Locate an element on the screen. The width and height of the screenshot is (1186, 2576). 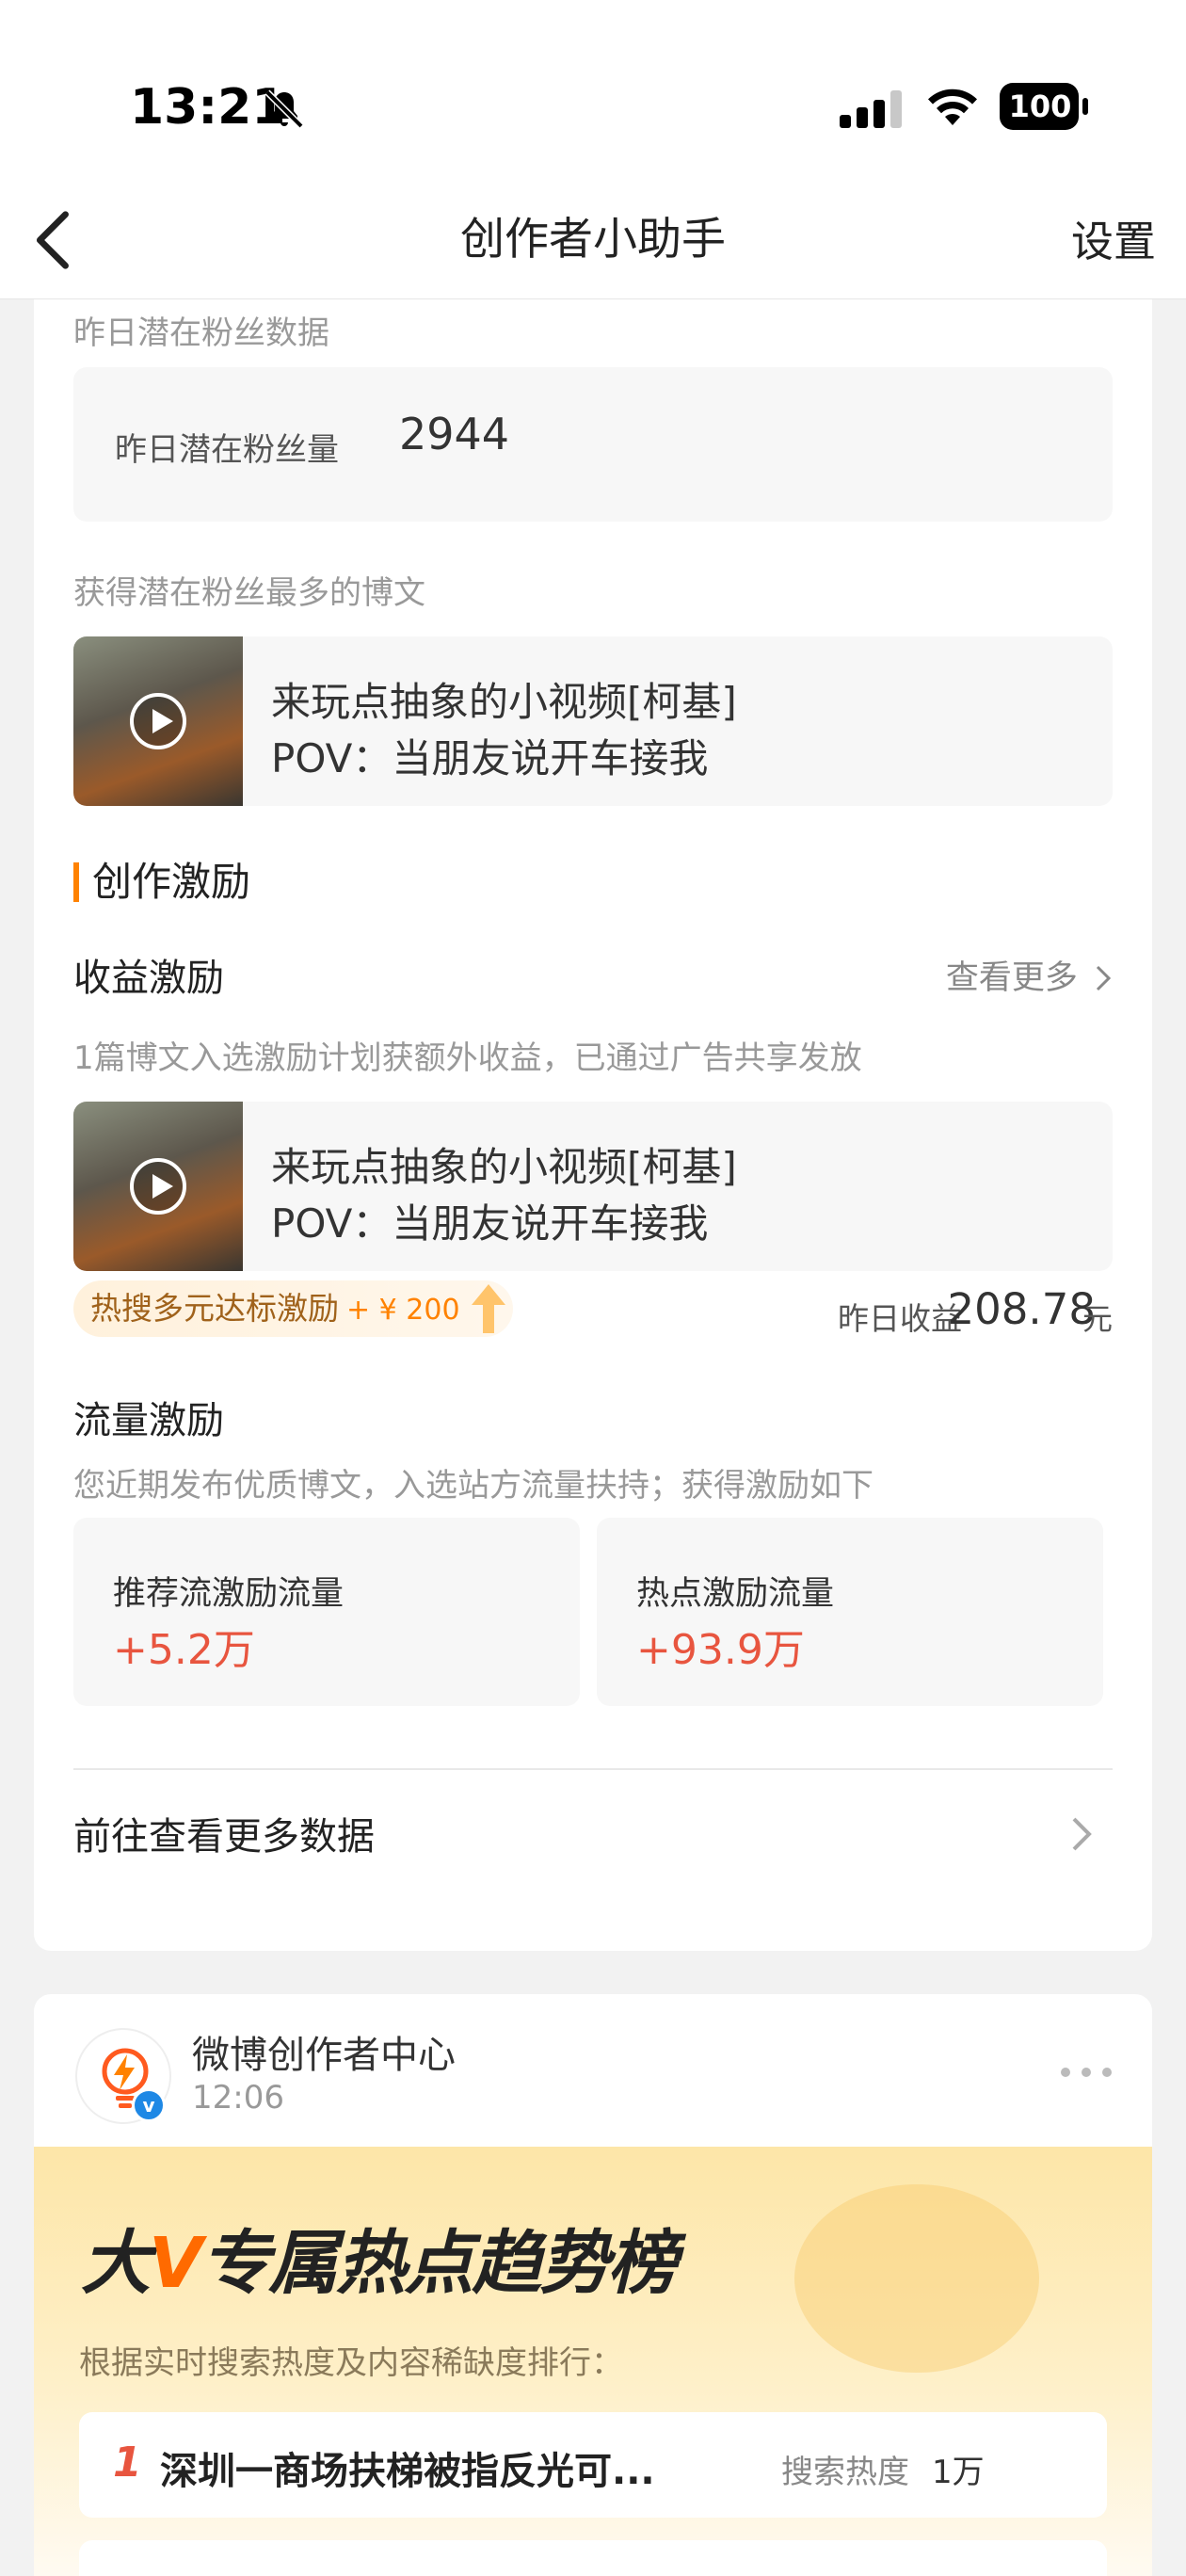
income-post-item: 来玩点抽象的小视频[柯基] POV：当朋友说开车接我 is located at coordinates (593, 1186).